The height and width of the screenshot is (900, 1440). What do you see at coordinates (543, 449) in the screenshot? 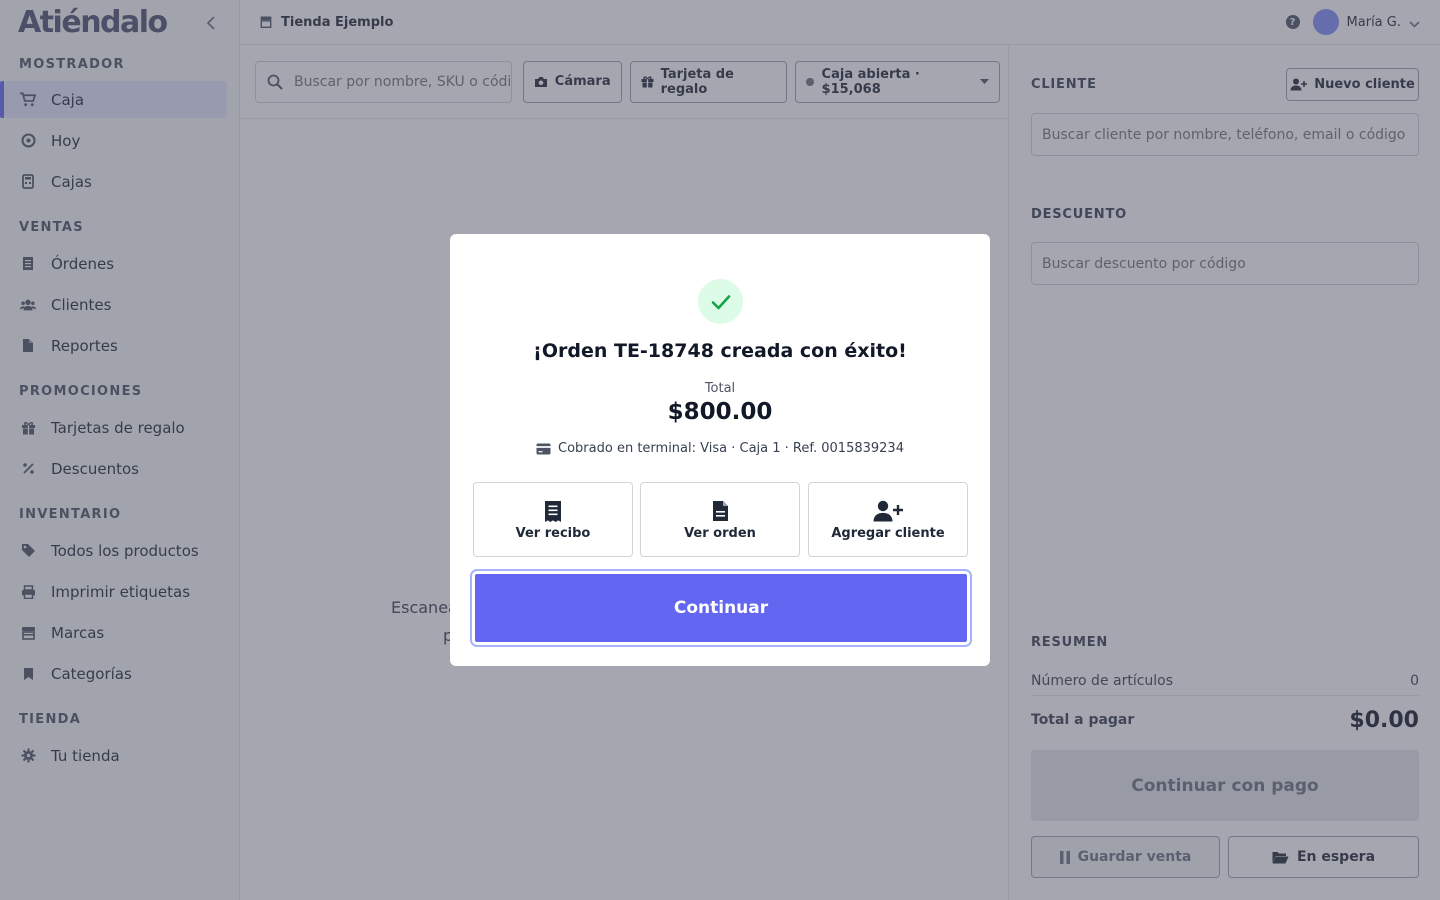
I see `credit-card-icon` at bounding box center [543, 449].